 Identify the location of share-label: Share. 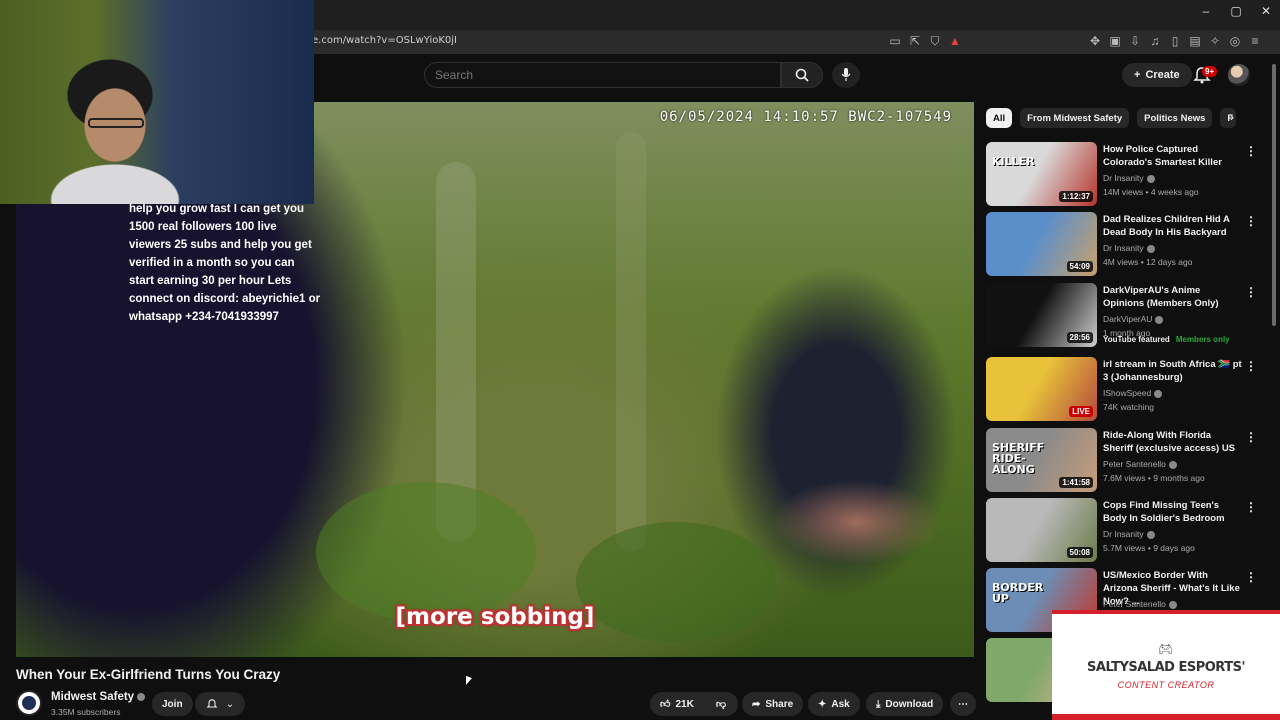
(779, 704).